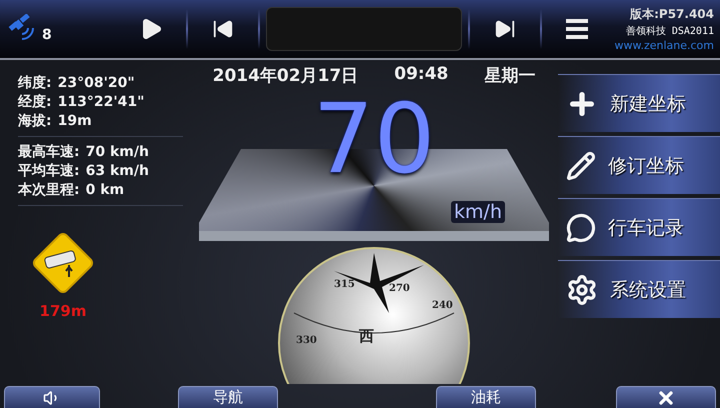  I want to click on close-button, so click(666, 397).